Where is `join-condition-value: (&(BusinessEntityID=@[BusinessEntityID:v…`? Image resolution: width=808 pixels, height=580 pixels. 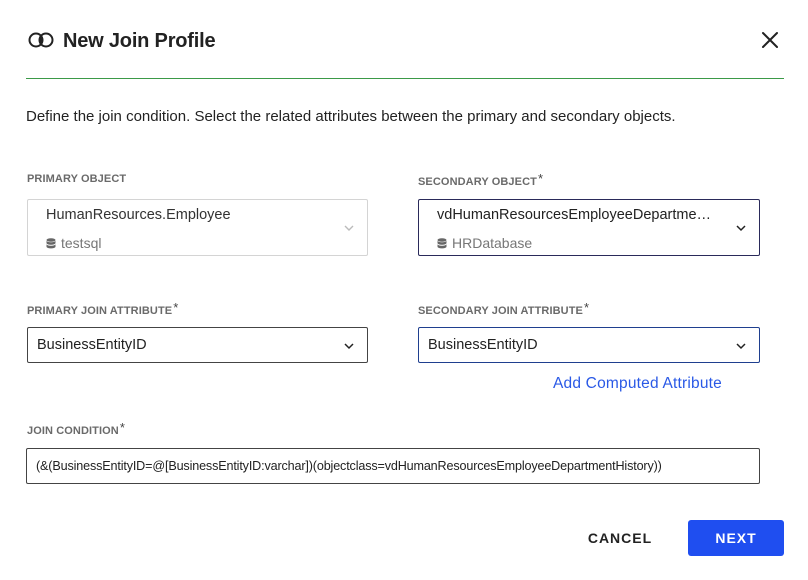
join-condition-value: (&(BusinessEntityID=@[BusinessEntityID:v… is located at coordinates (349, 466).